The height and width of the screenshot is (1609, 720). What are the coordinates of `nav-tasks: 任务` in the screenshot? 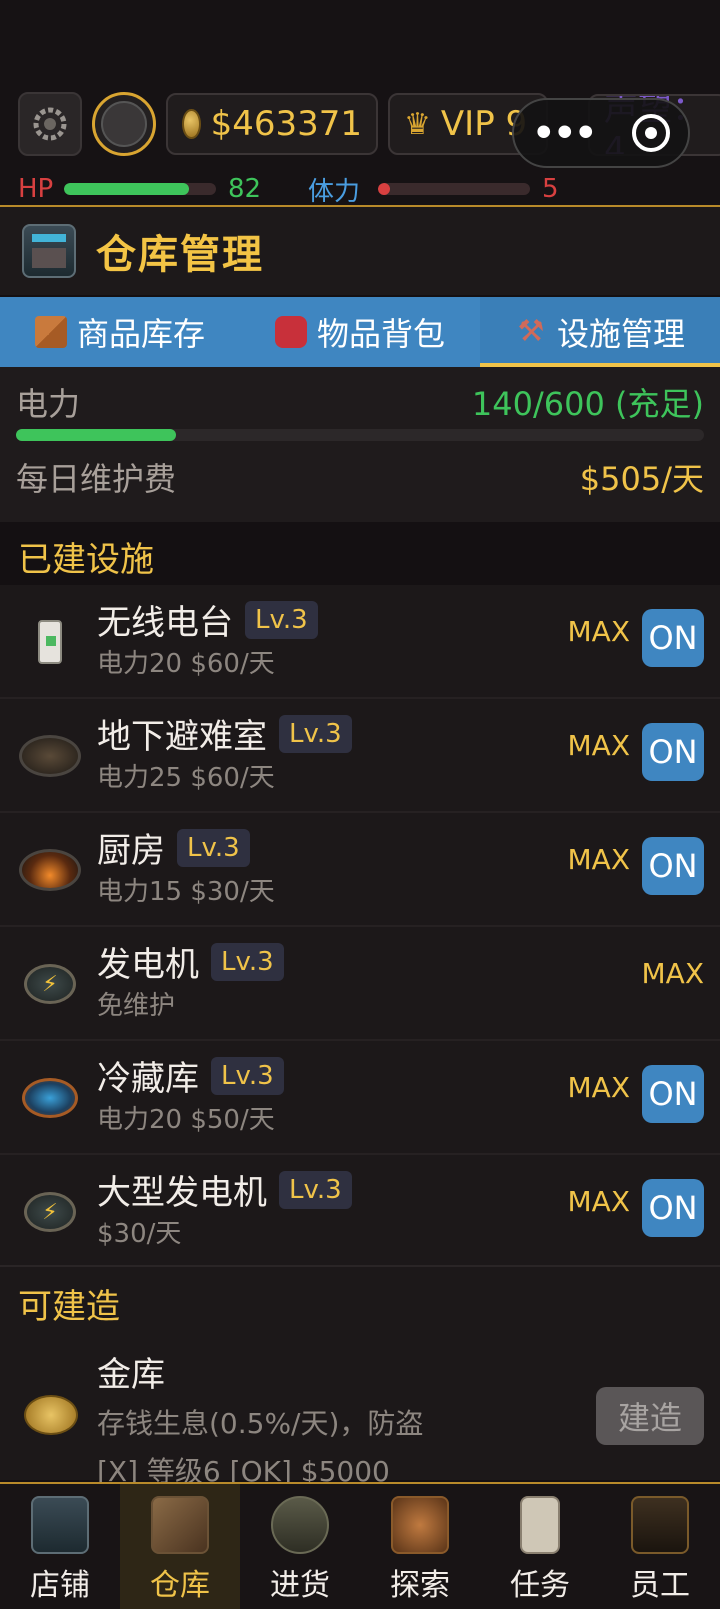 It's located at (540, 1546).